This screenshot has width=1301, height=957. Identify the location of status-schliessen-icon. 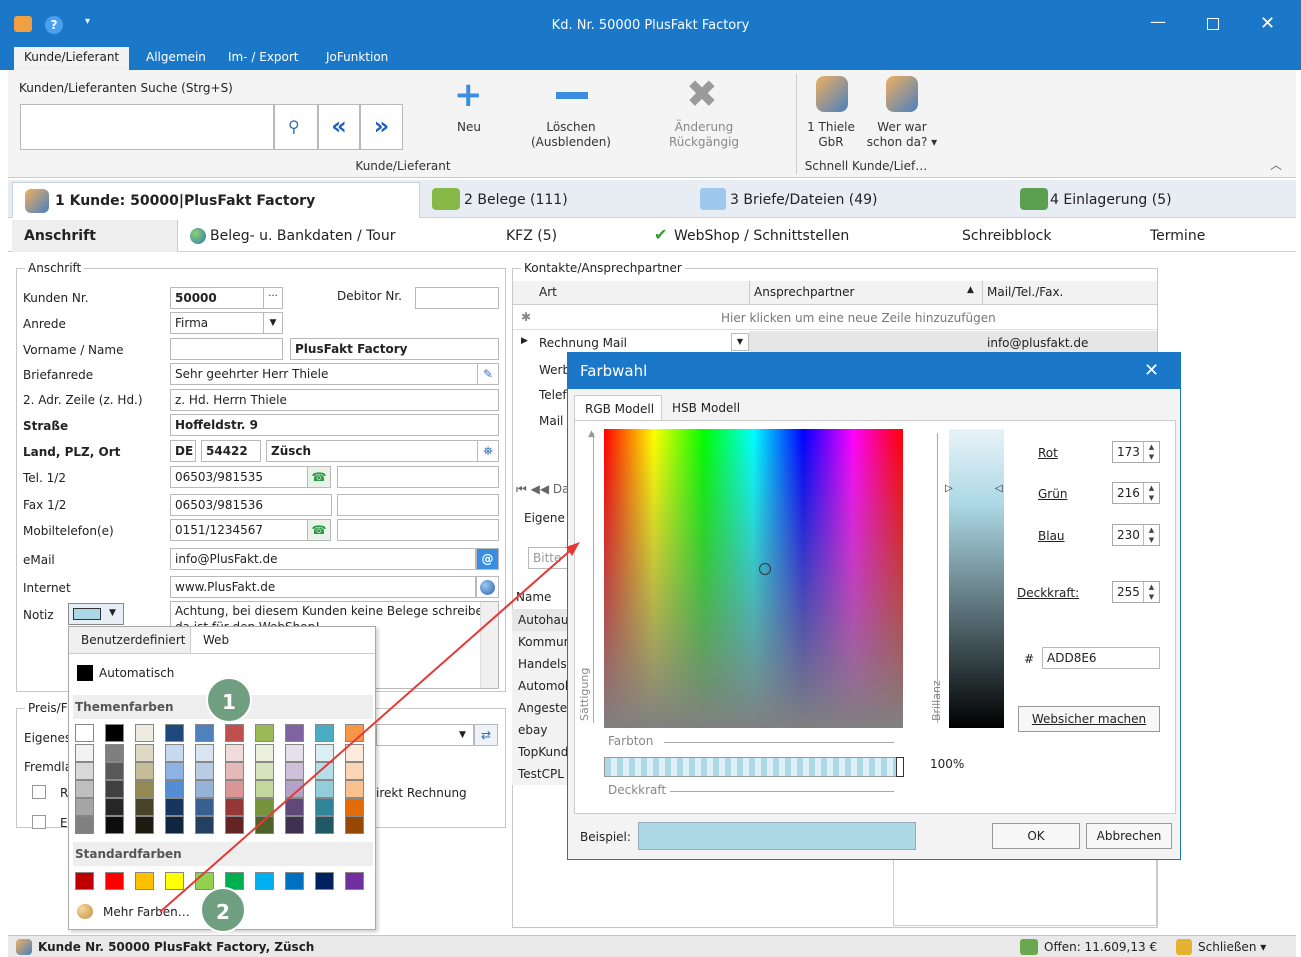
(1184, 947).